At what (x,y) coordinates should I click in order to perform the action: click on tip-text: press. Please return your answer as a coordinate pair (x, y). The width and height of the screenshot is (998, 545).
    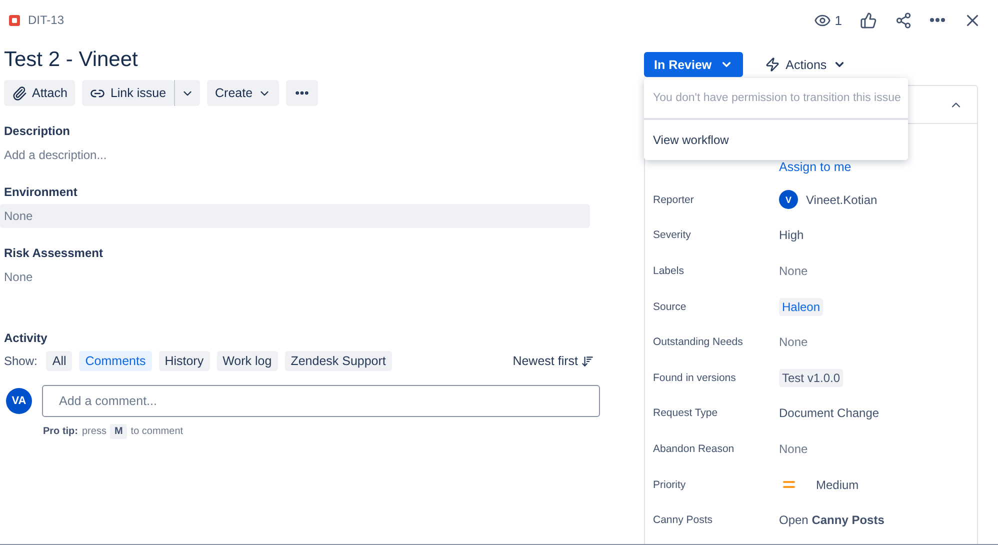
    Looking at the image, I should click on (94, 431).